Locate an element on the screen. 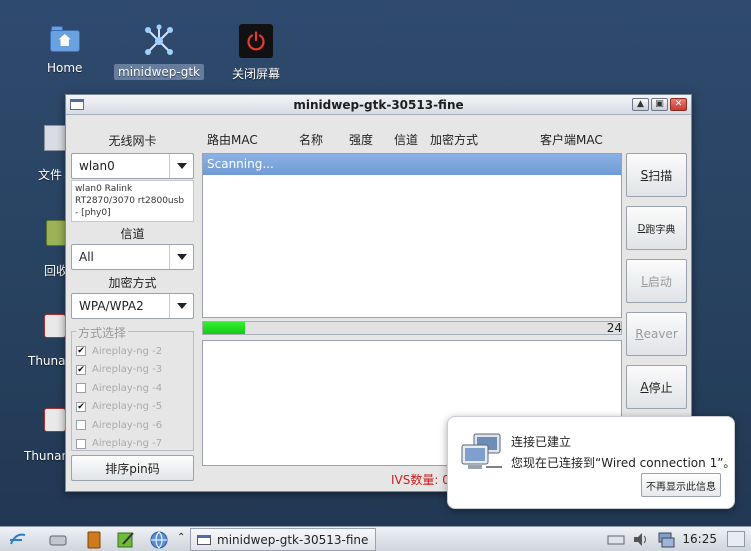 Image resolution: width=751 pixels, height=551 pixels. method-option: ✔ Aireplay-ng -3 is located at coordinates (132, 370).